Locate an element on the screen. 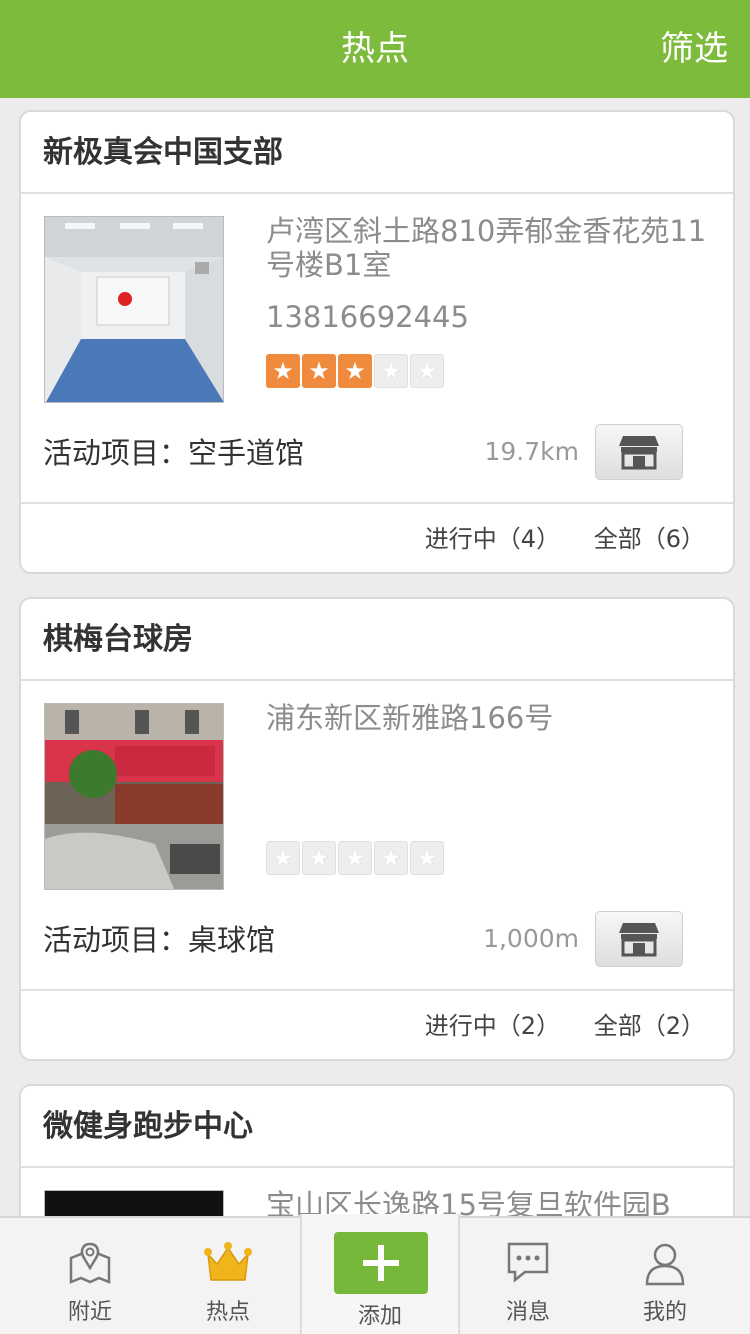 This screenshot has width=750, height=1334. all-count-link: 全部（6） is located at coordinates (649, 539).